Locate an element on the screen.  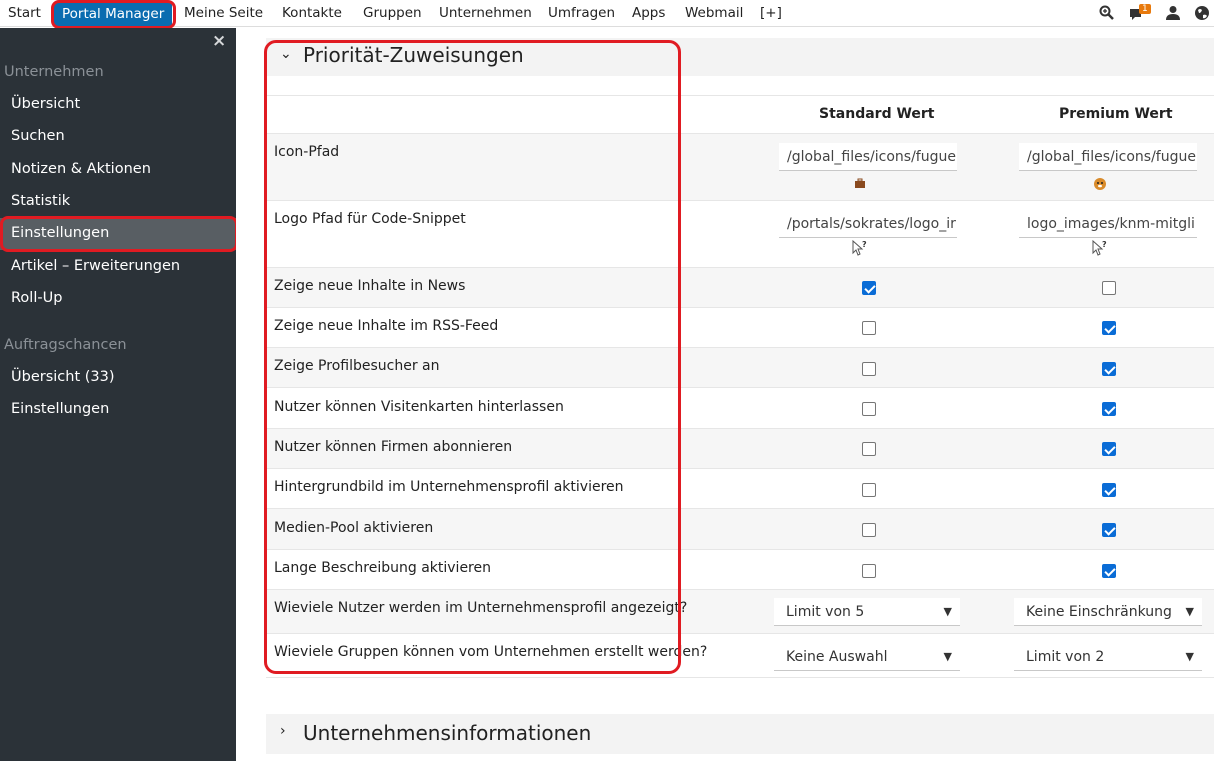
subscribe-premium-checkbox is located at coordinates (1109, 449).